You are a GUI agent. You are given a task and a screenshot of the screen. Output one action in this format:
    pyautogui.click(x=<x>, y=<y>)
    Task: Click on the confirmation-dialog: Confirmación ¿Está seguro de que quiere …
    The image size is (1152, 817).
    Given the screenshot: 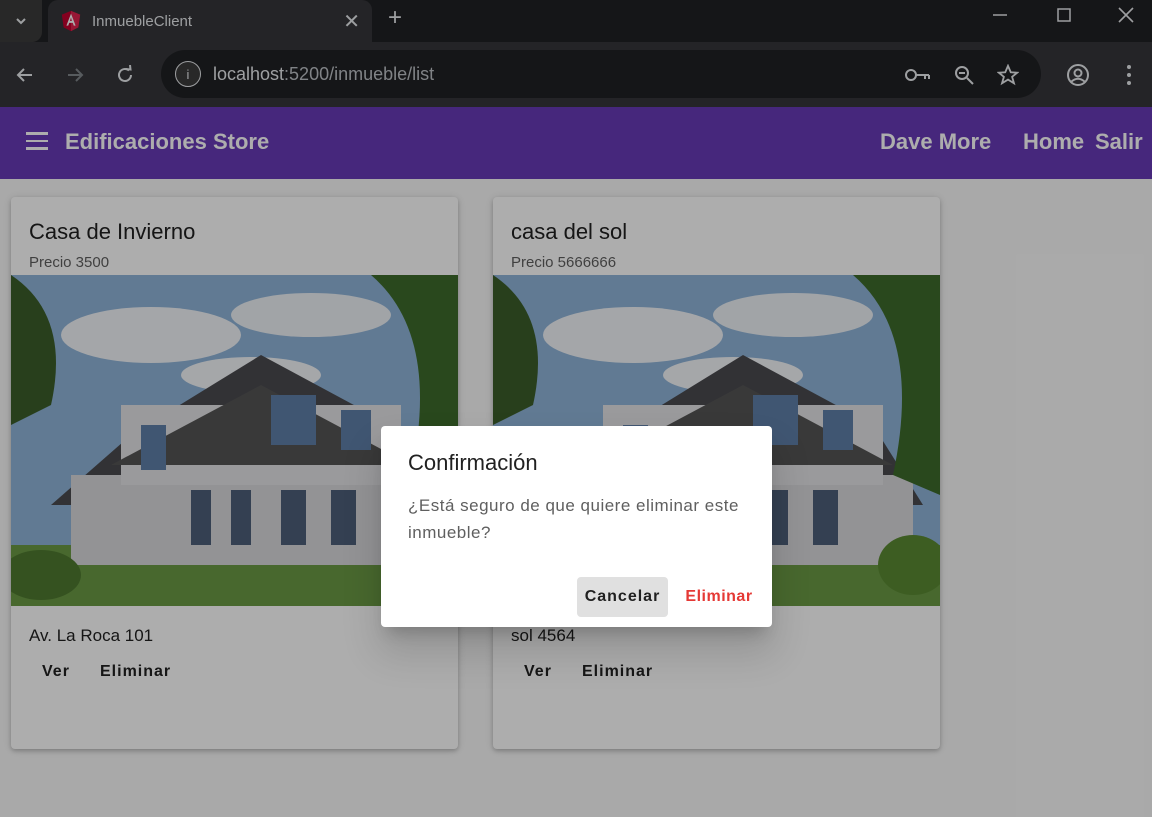 What is the action you would take?
    pyautogui.click(x=576, y=526)
    